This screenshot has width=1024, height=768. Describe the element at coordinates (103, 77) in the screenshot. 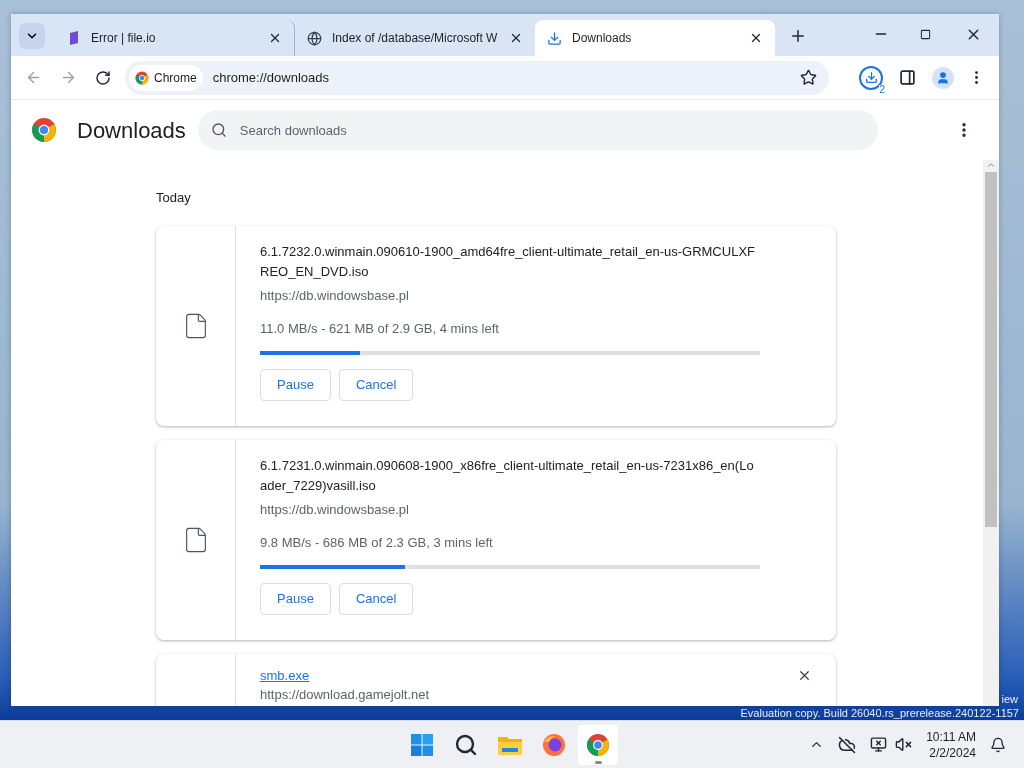

I see `reload-icon` at that location.